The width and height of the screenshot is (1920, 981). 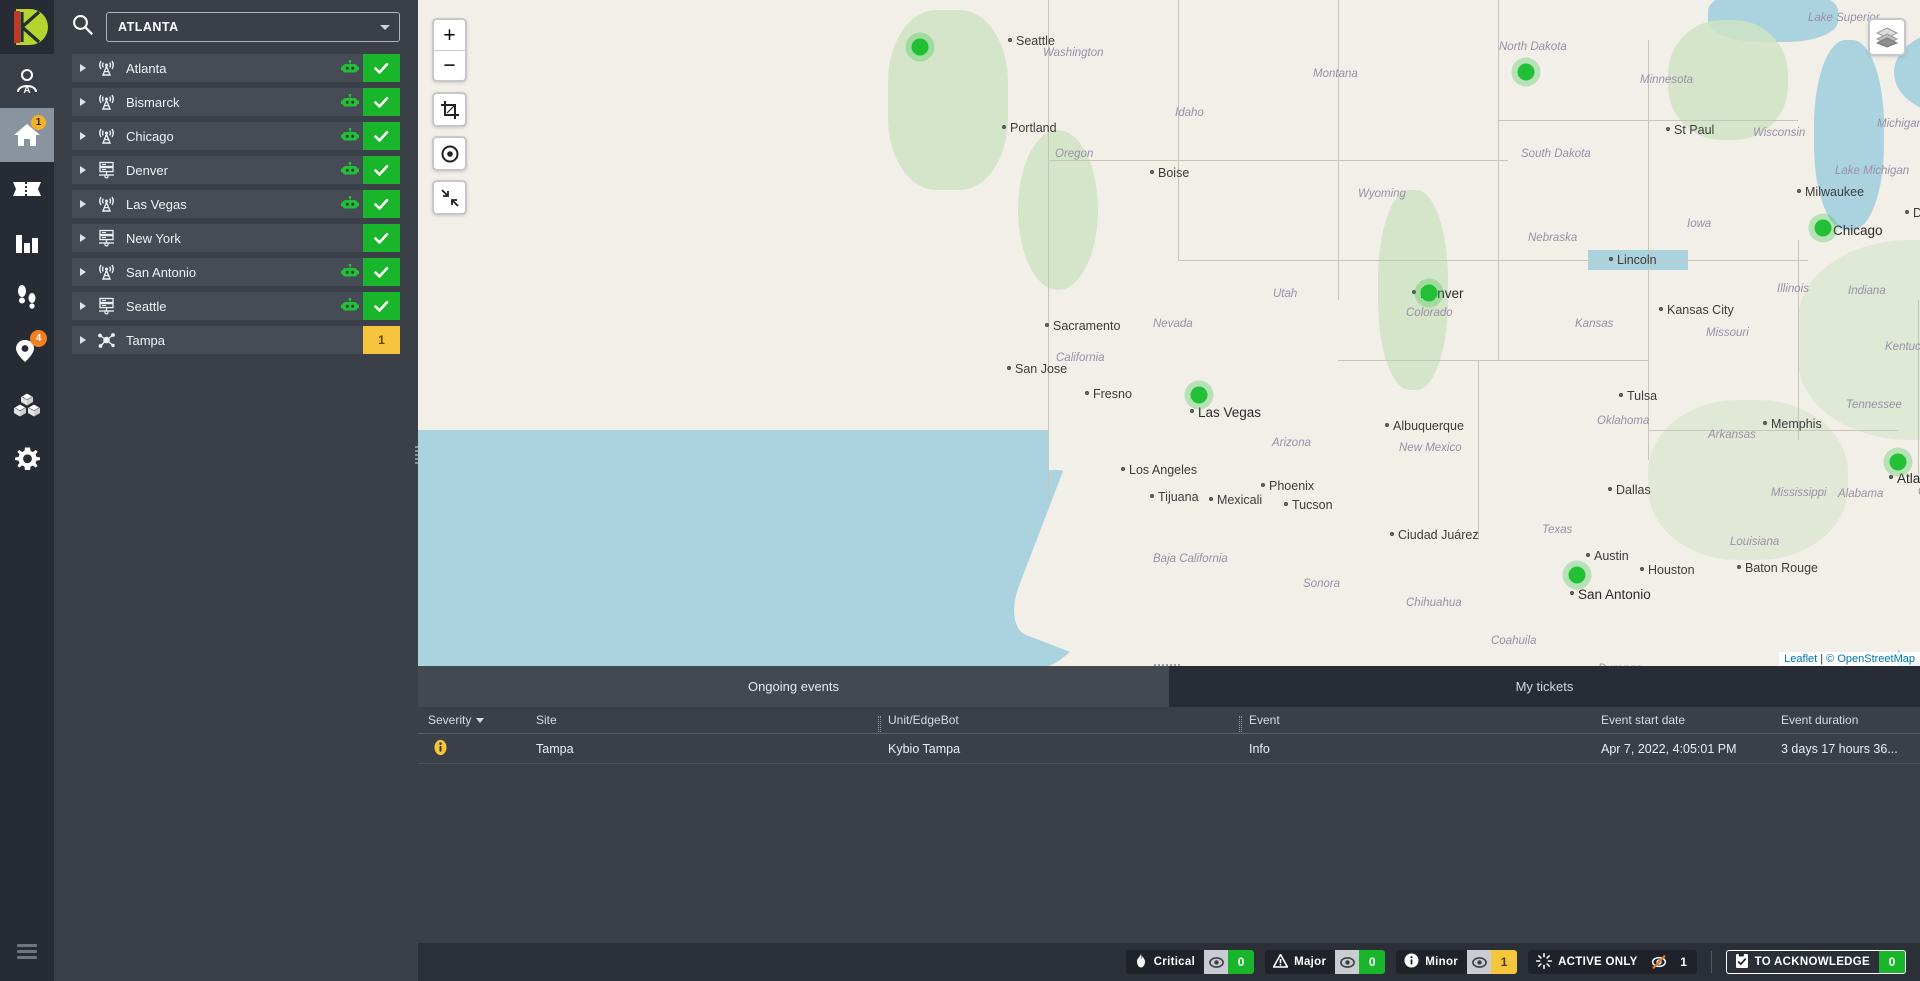 I want to click on chip-count-to-acknowledge: 0, so click(x=1892, y=962).